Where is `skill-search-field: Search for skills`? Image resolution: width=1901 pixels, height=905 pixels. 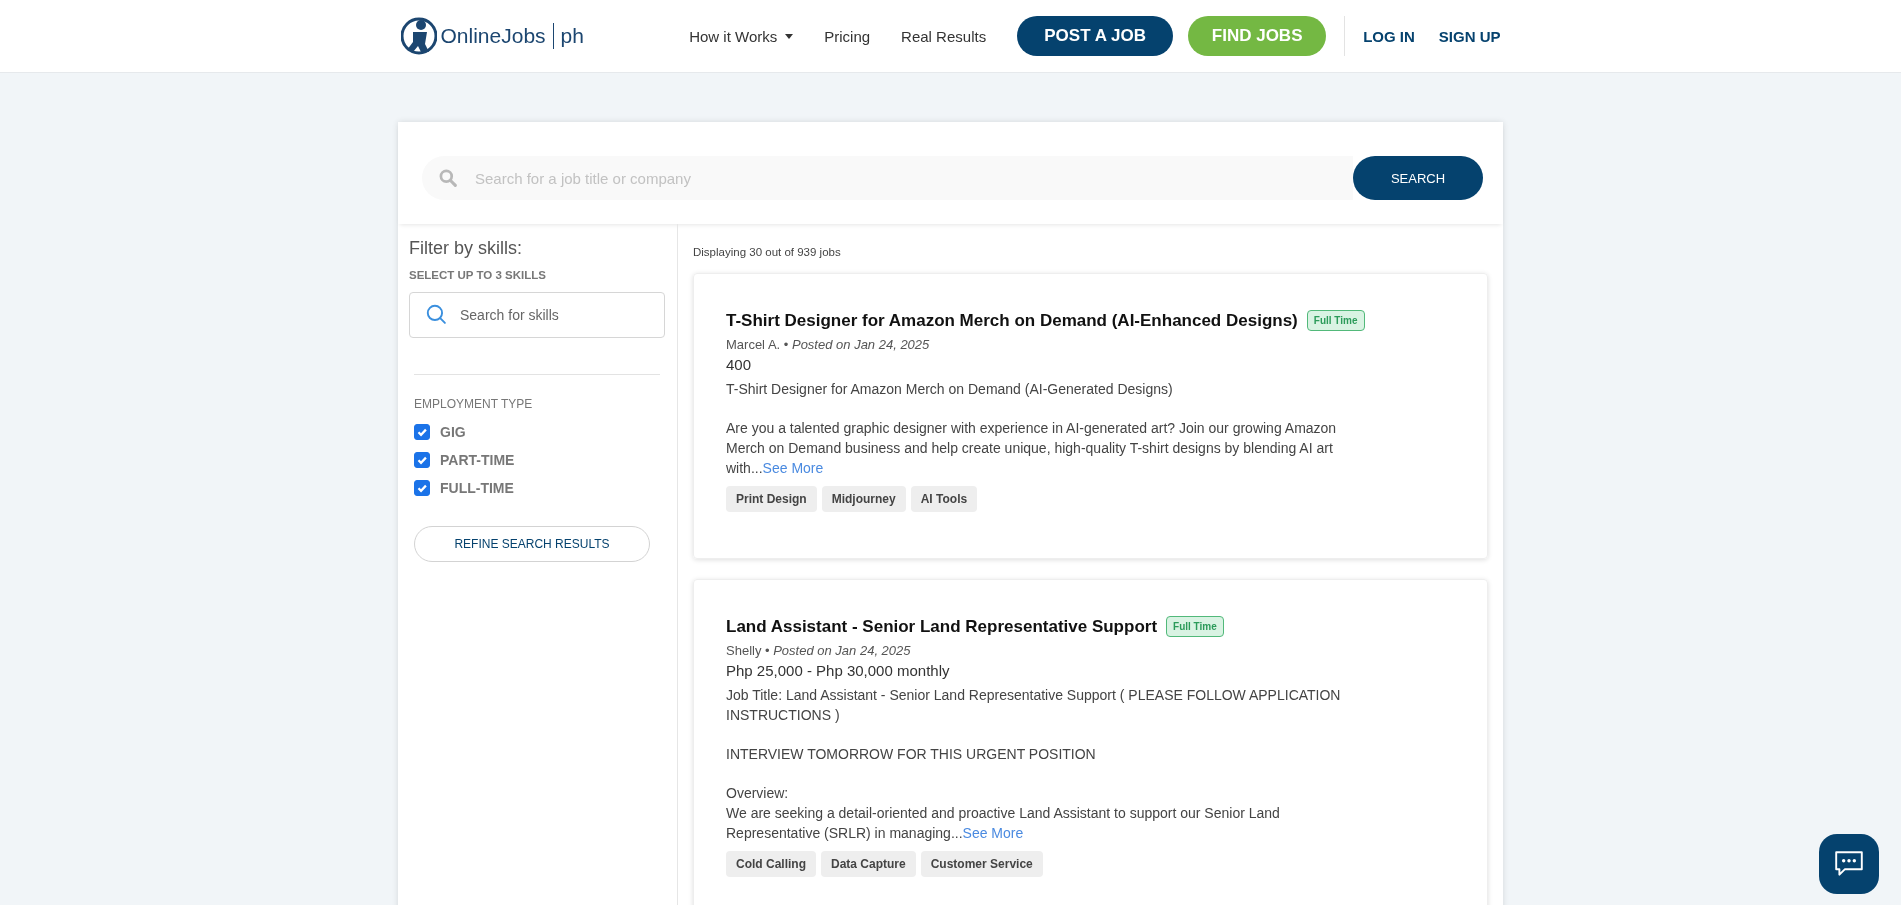
skill-search-field: Search for skills is located at coordinates (537, 315).